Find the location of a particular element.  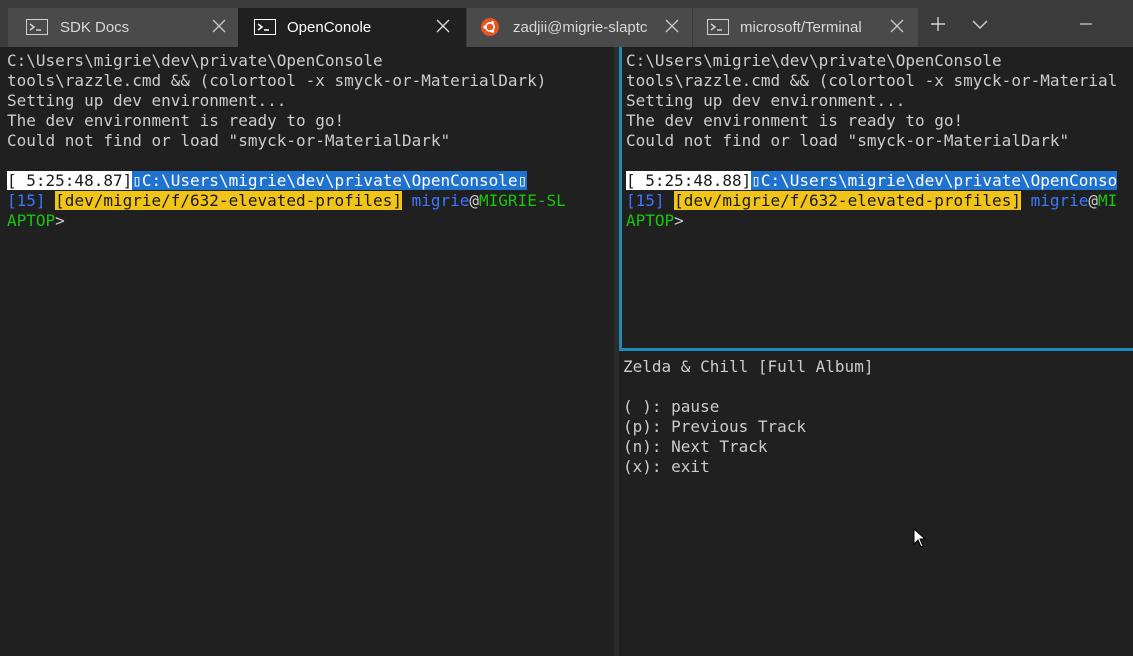

tab-sdk-docs: SDK Docs is located at coordinates (123, 27).